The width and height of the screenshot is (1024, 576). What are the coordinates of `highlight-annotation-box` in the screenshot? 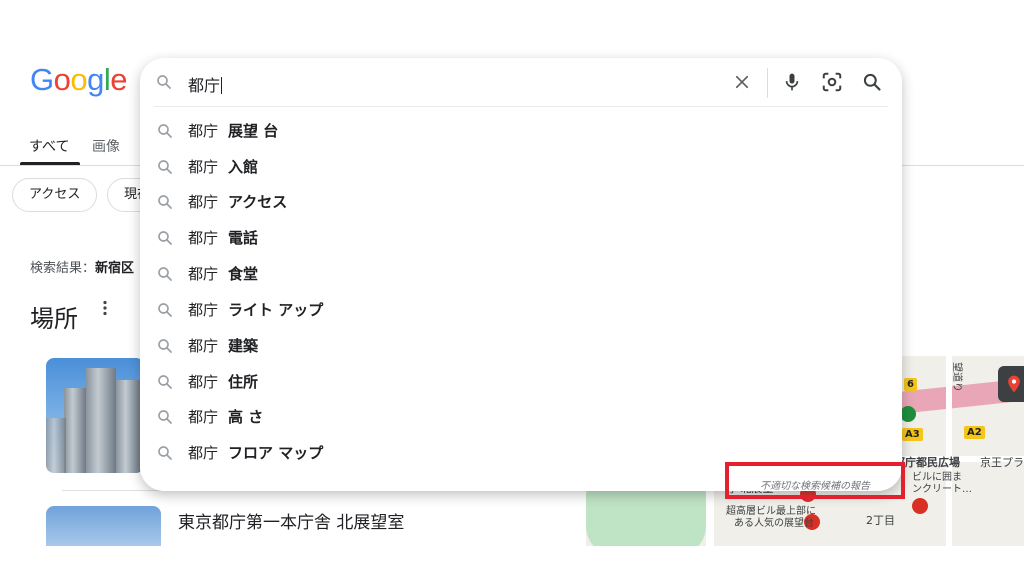 It's located at (815, 480).